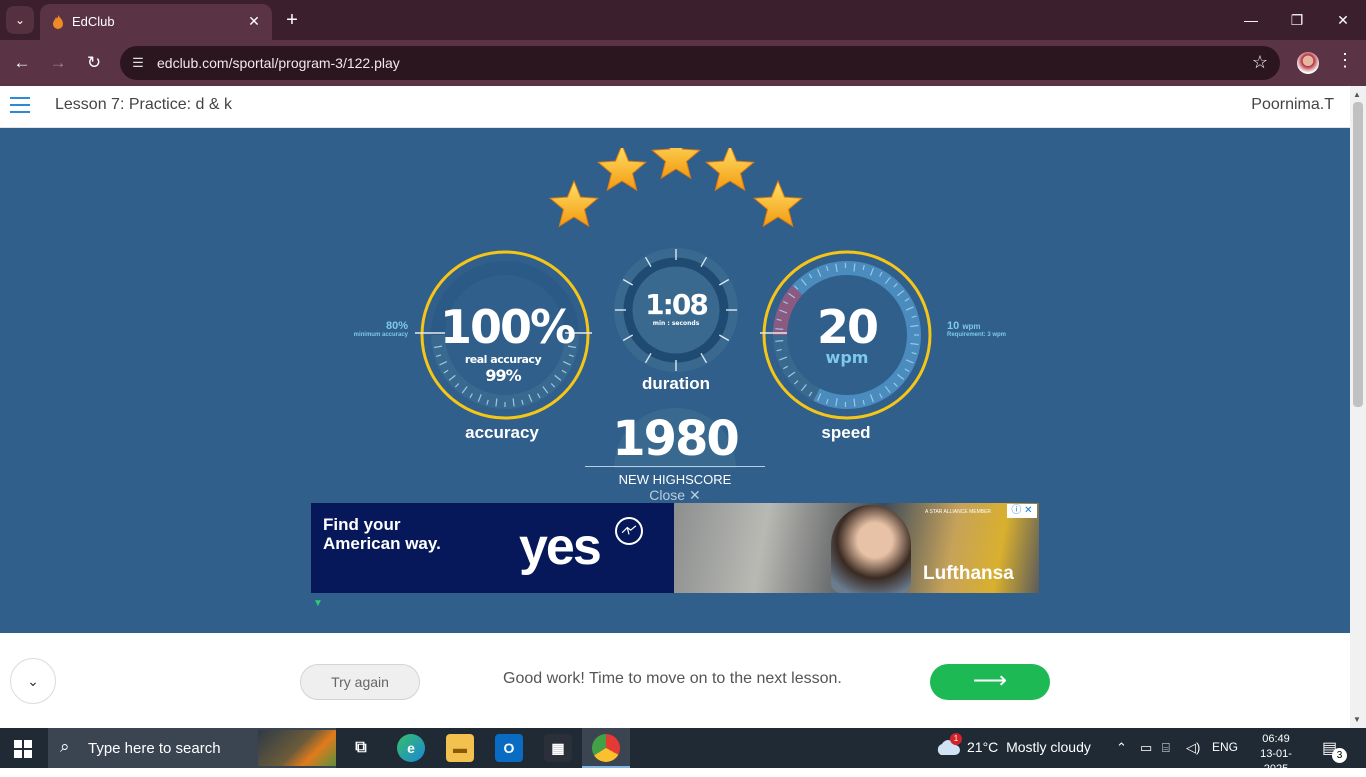 This screenshot has width=1366, height=777. Describe the element at coordinates (460, 748) in the screenshot. I see `file-explorer-icon: ▬` at that location.